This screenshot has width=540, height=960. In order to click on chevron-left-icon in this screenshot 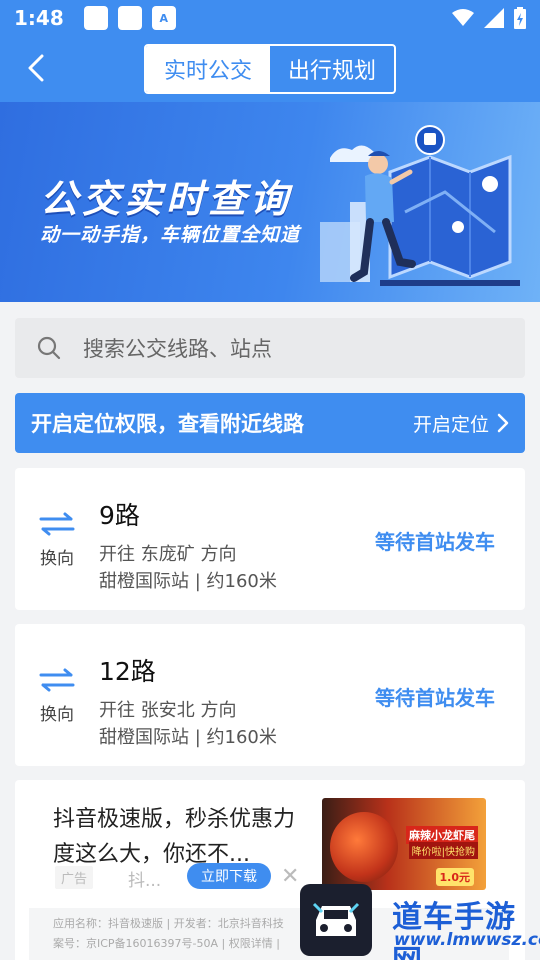, I will do `click(36, 68)`.